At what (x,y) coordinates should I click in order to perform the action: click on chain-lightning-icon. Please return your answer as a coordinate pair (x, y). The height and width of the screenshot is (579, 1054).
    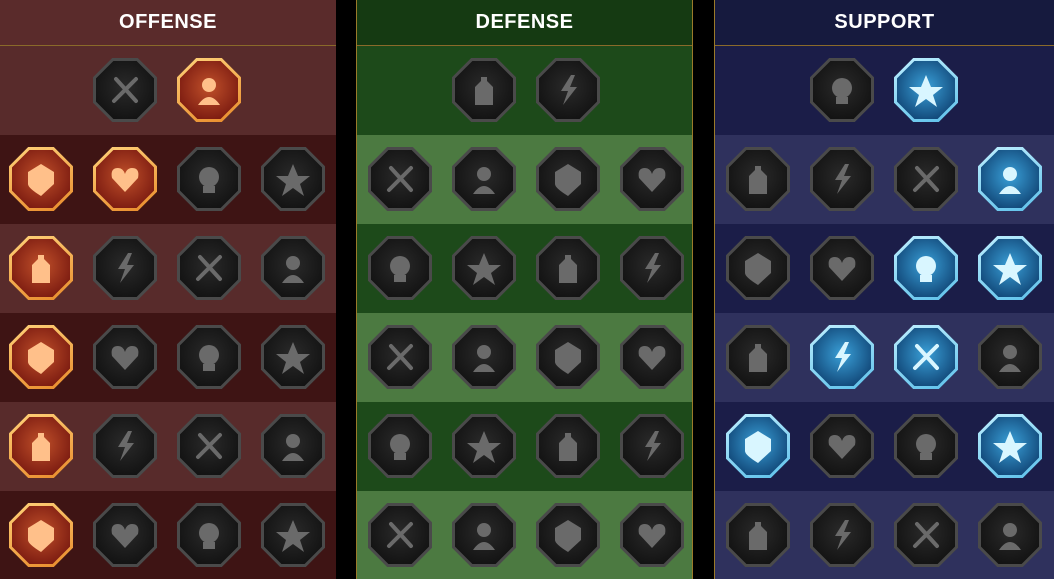
    Looking at the image, I should click on (293, 357).